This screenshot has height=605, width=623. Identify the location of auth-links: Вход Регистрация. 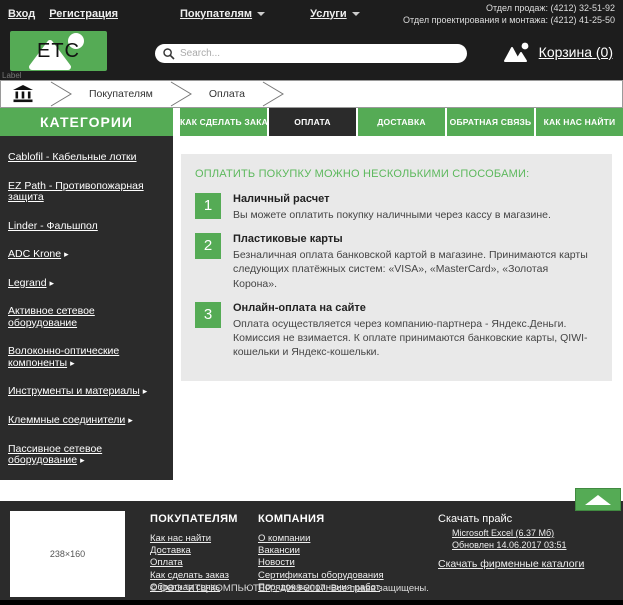
(63, 14).